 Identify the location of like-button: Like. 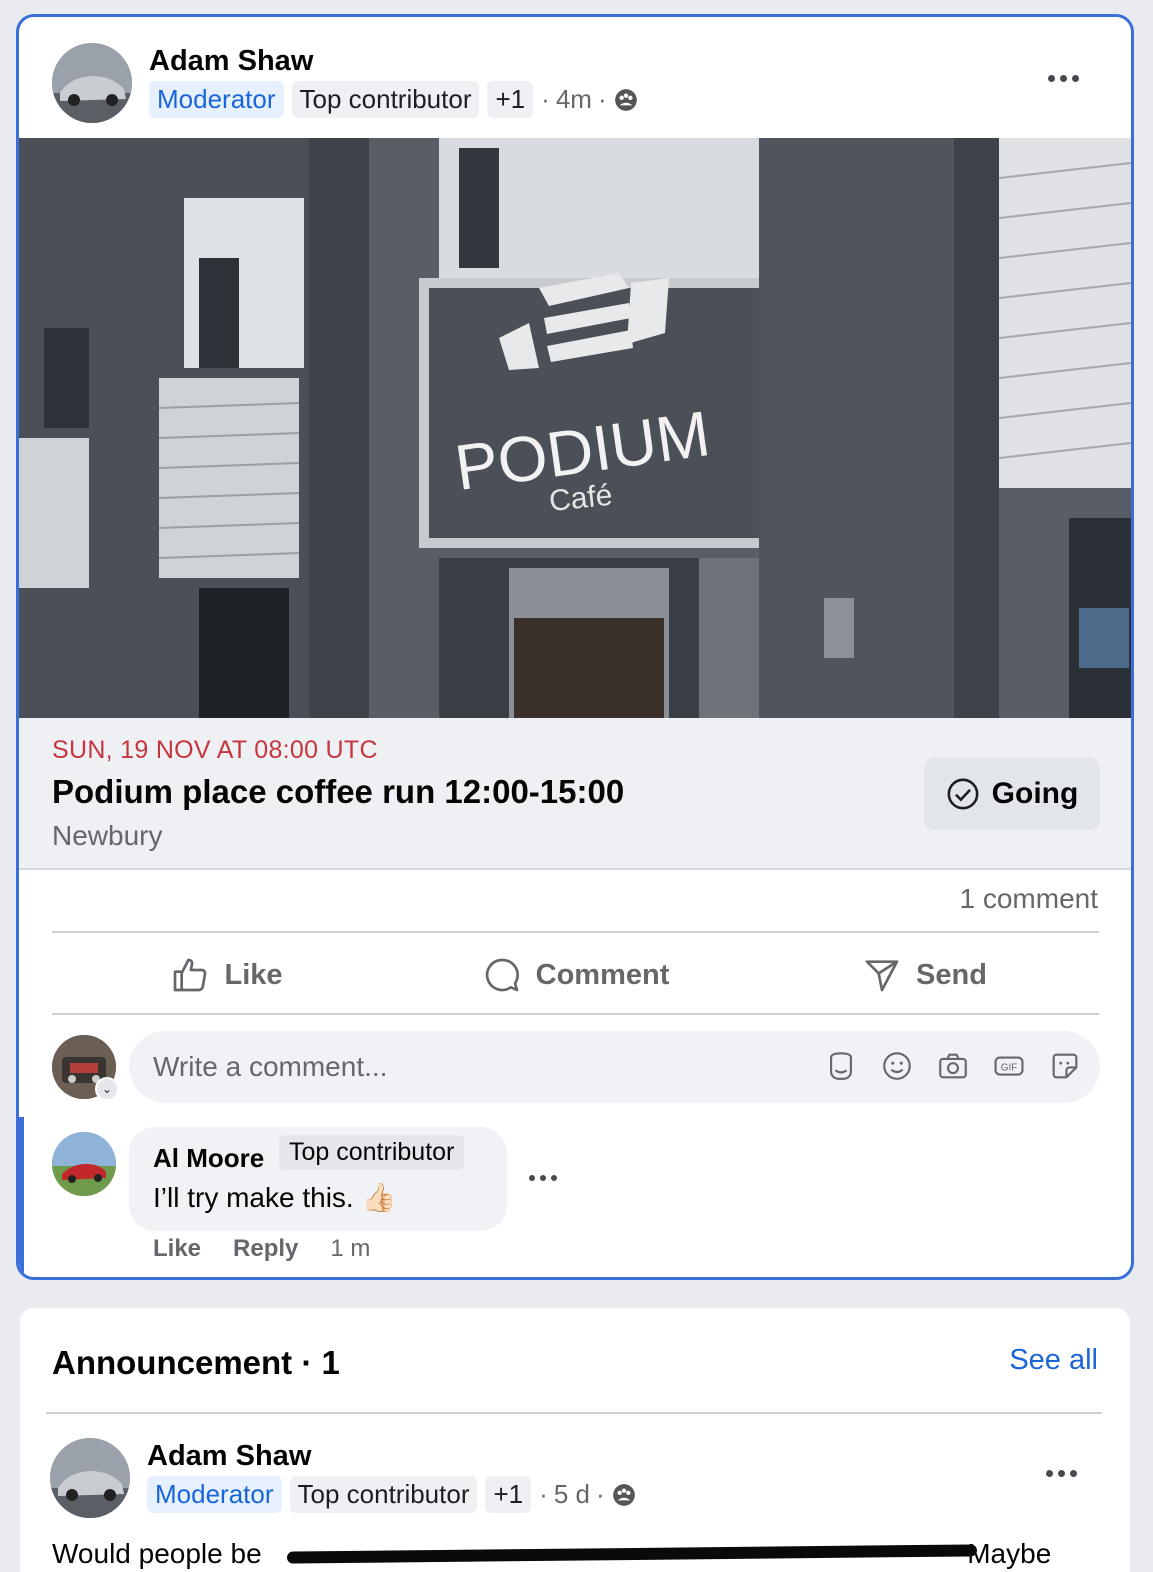
(226, 975).